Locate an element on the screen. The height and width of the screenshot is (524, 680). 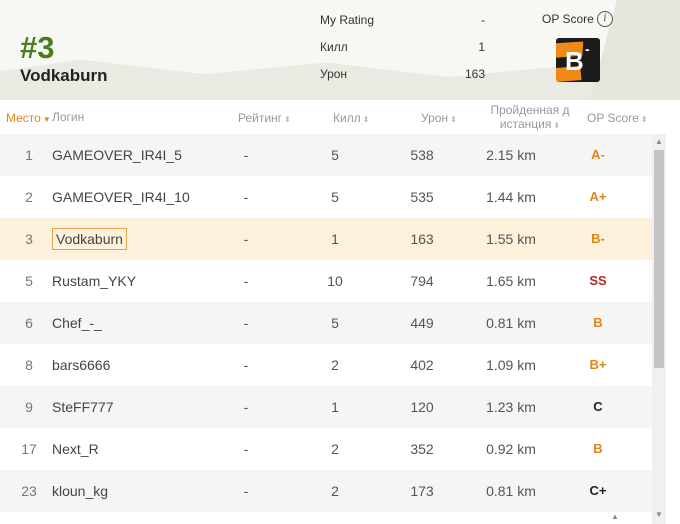
cell-login: Vodkaburn is located at coordinates (89, 239).